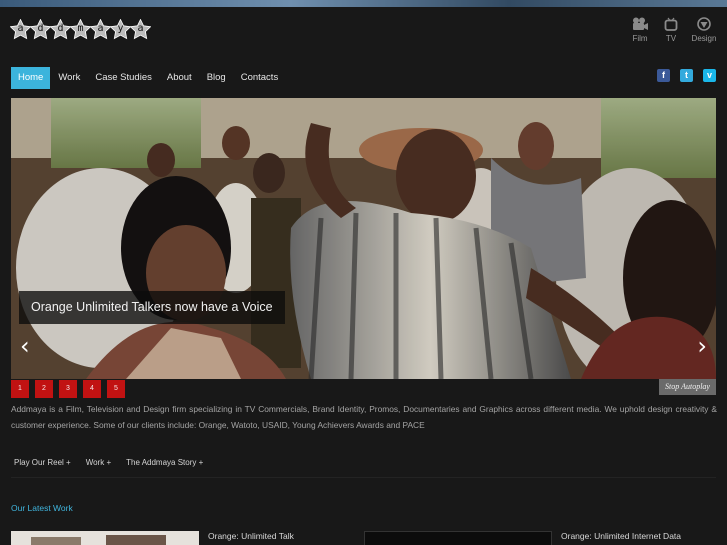  What do you see at coordinates (179, 78) in the screenshot?
I see `nav-item-about: About` at bounding box center [179, 78].